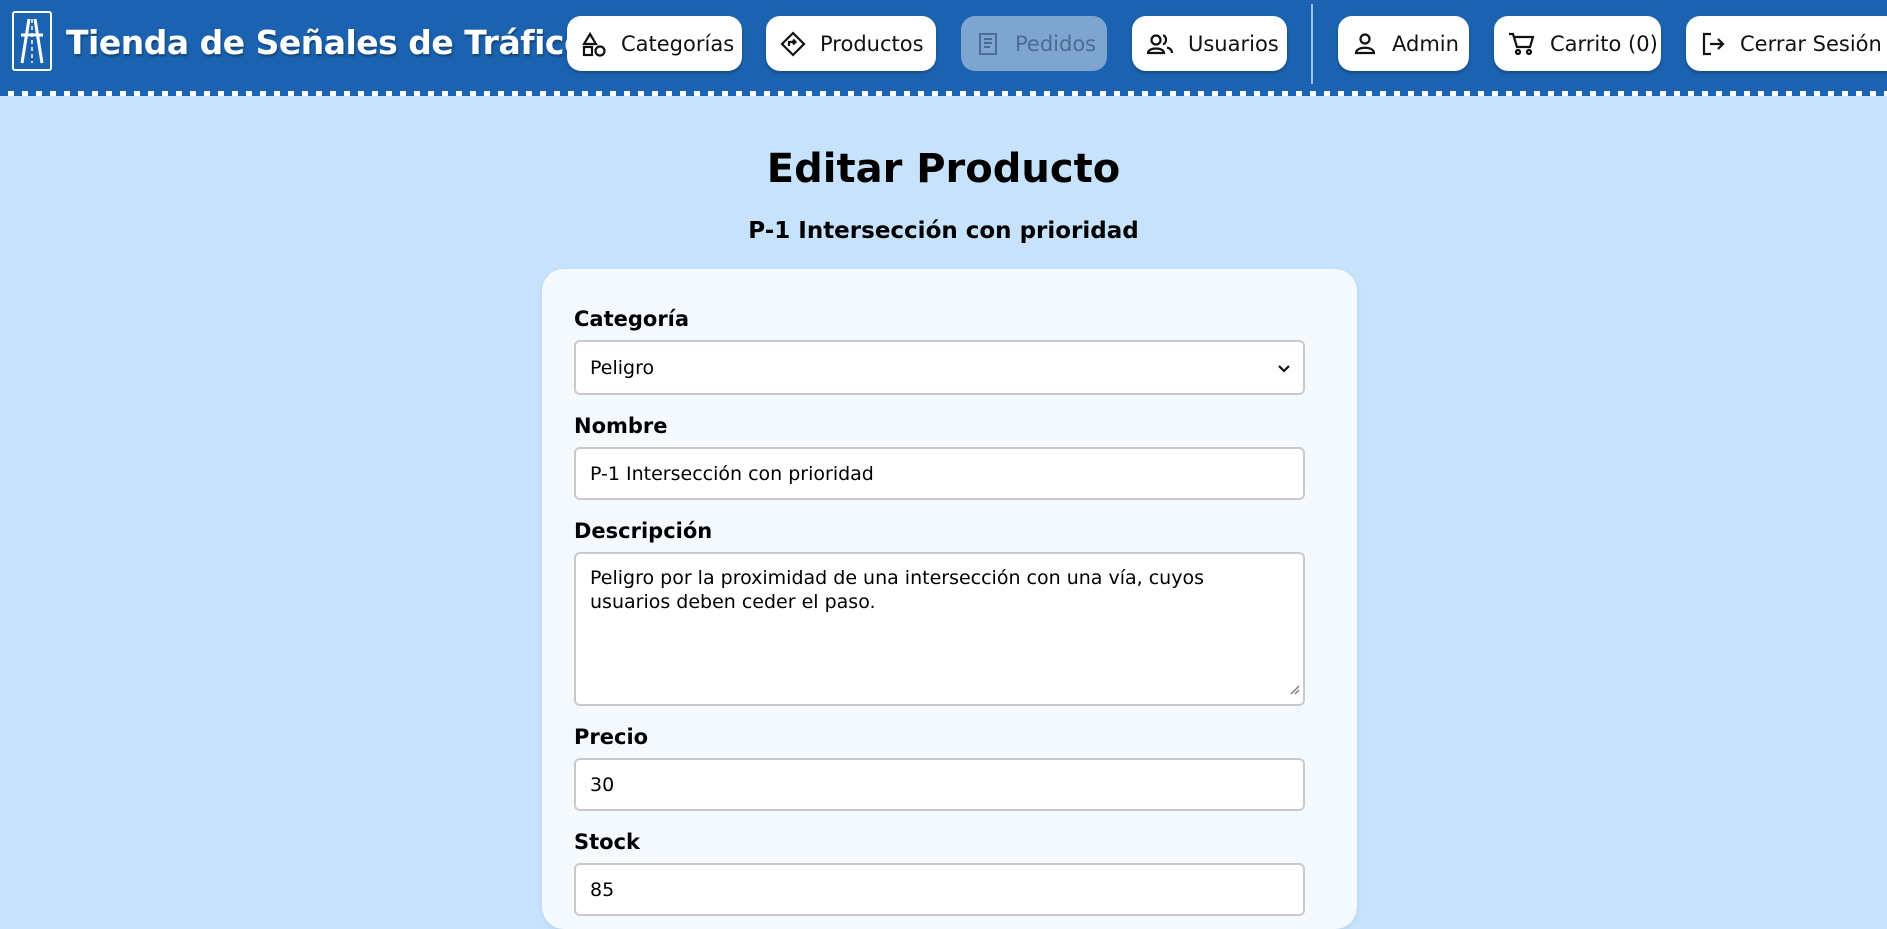 Image resolution: width=1887 pixels, height=929 pixels. What do you see at coordinates (988, 44) in the screenshot?
I see `receipt-icon` at bounding box center [988, 44].